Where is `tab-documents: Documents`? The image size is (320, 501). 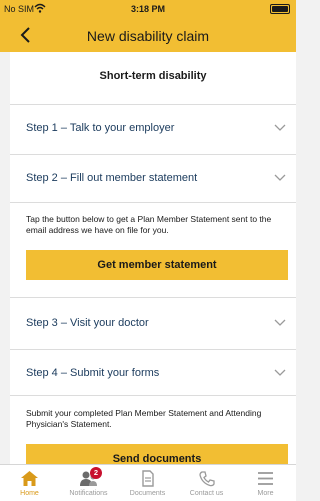
tab-documents: Documents is located at coordinates (147, 483).